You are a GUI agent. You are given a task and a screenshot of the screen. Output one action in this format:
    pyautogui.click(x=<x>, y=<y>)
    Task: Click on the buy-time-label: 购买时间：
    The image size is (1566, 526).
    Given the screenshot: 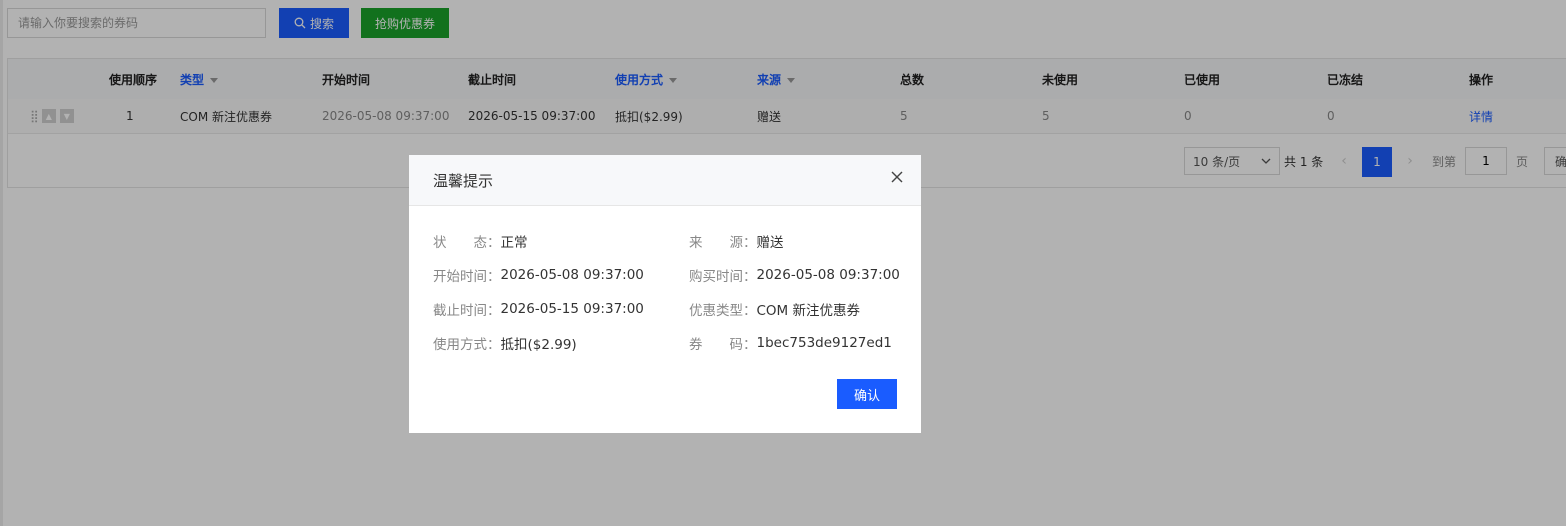 What is the action you would take?
    pyautogui.click(x=723, y=277)
    